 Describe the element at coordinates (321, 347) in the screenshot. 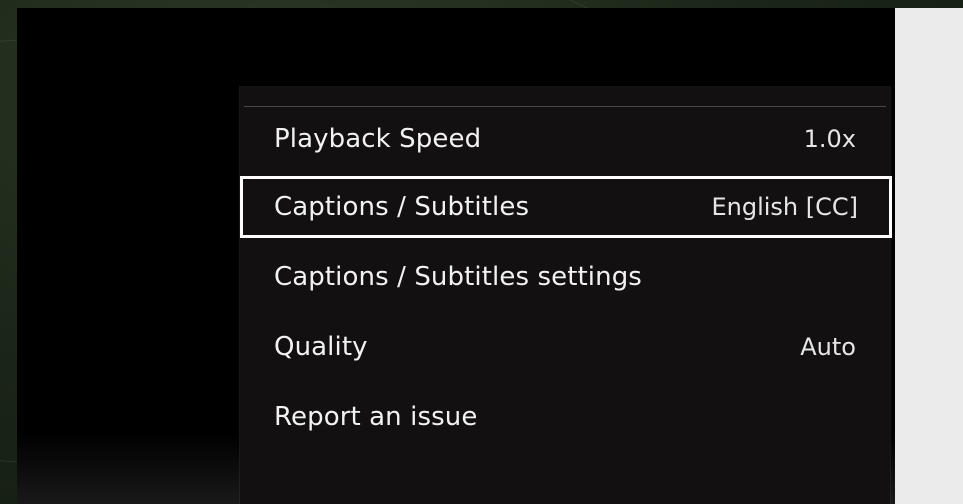

I see `menu-item-label: Quality` at that location.